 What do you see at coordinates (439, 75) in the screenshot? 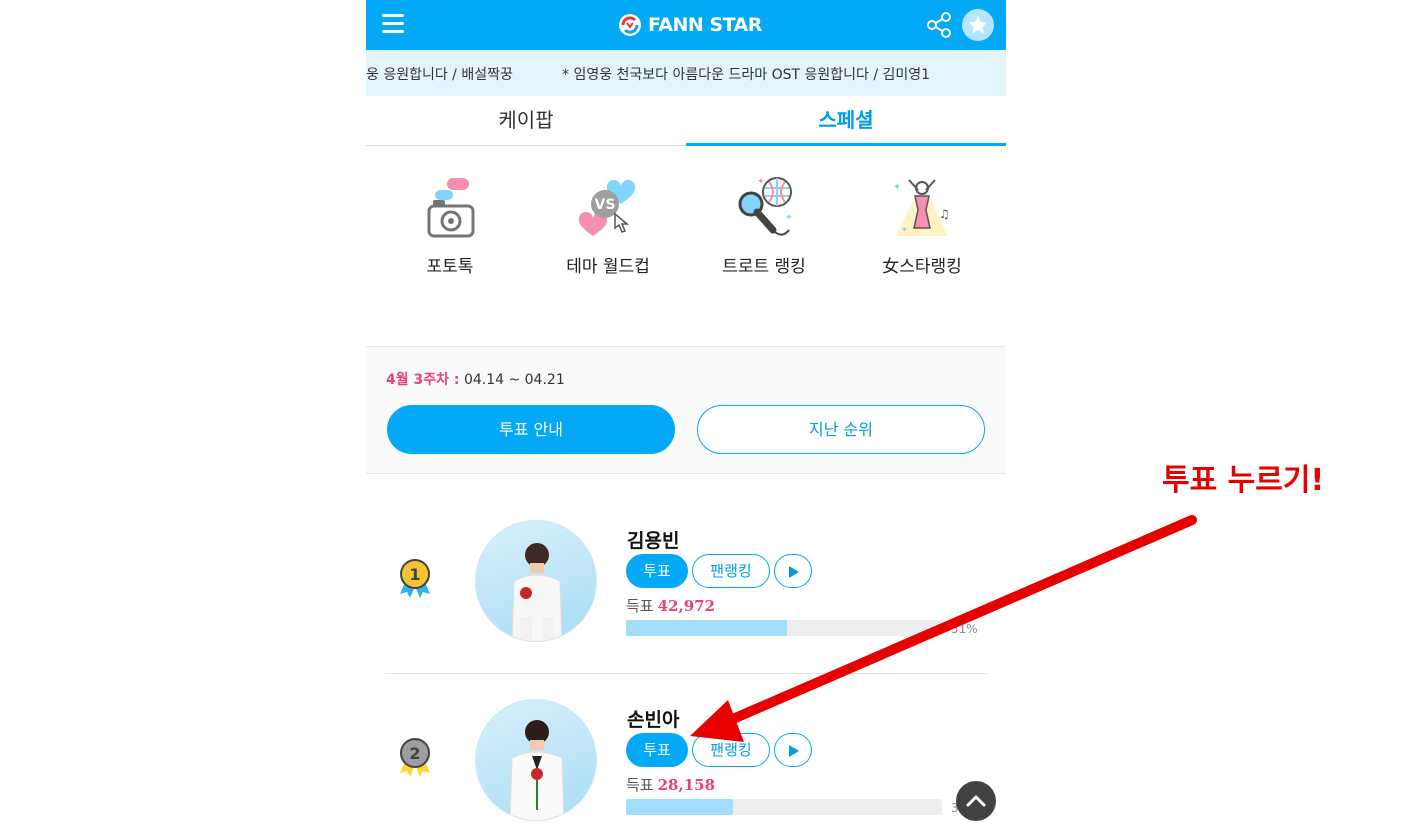
I see `ticker-text-left: 웅 응원합니다 / 배설짝꿍` at bounding box center [439, 75].